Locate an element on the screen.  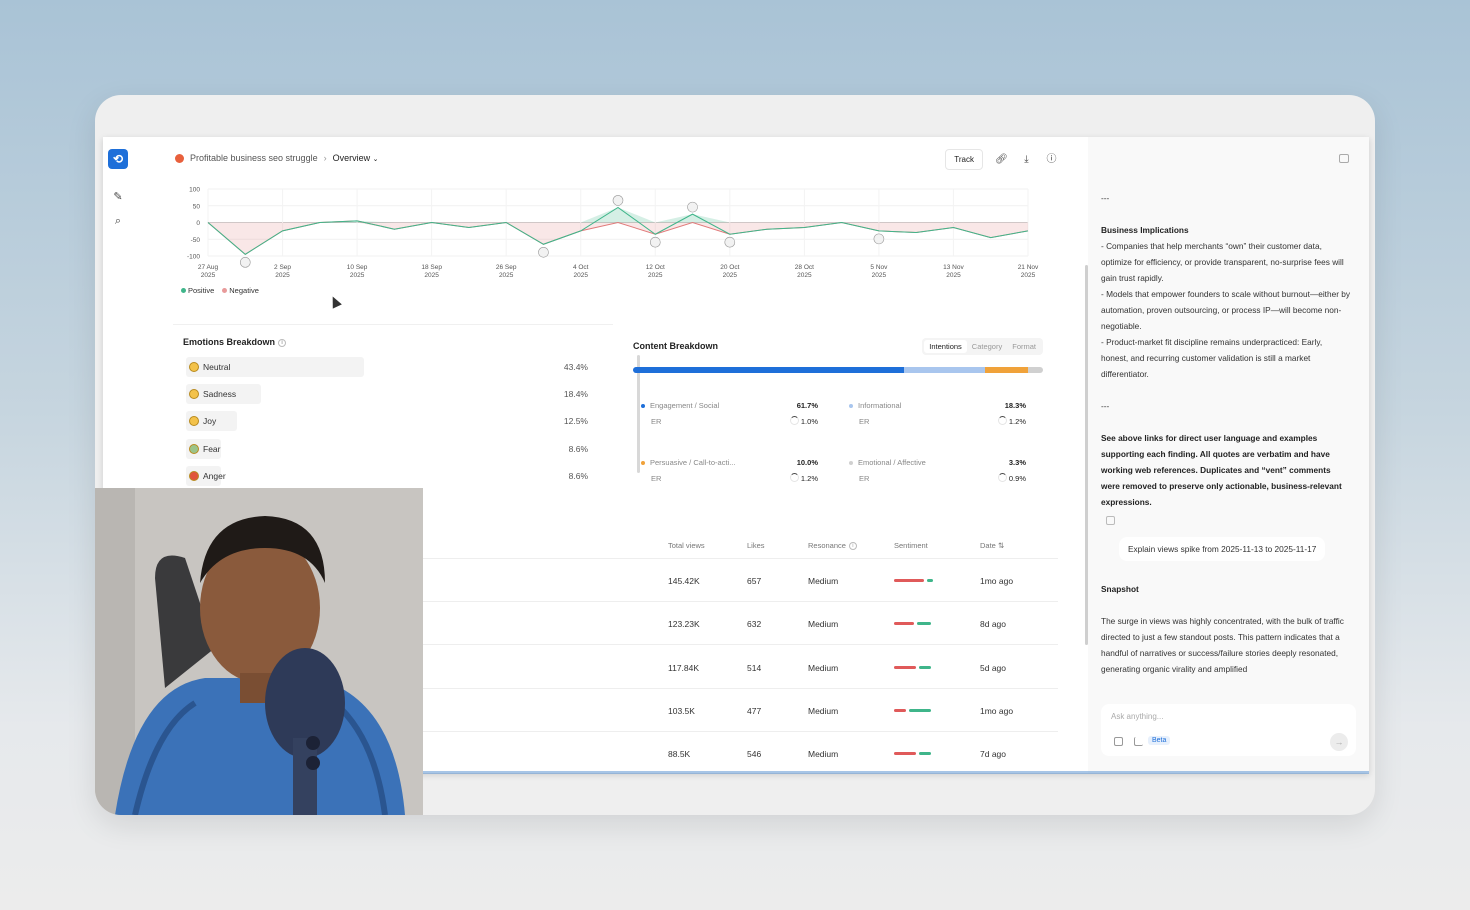
track-button: Track is located at coordinates (964, 159).